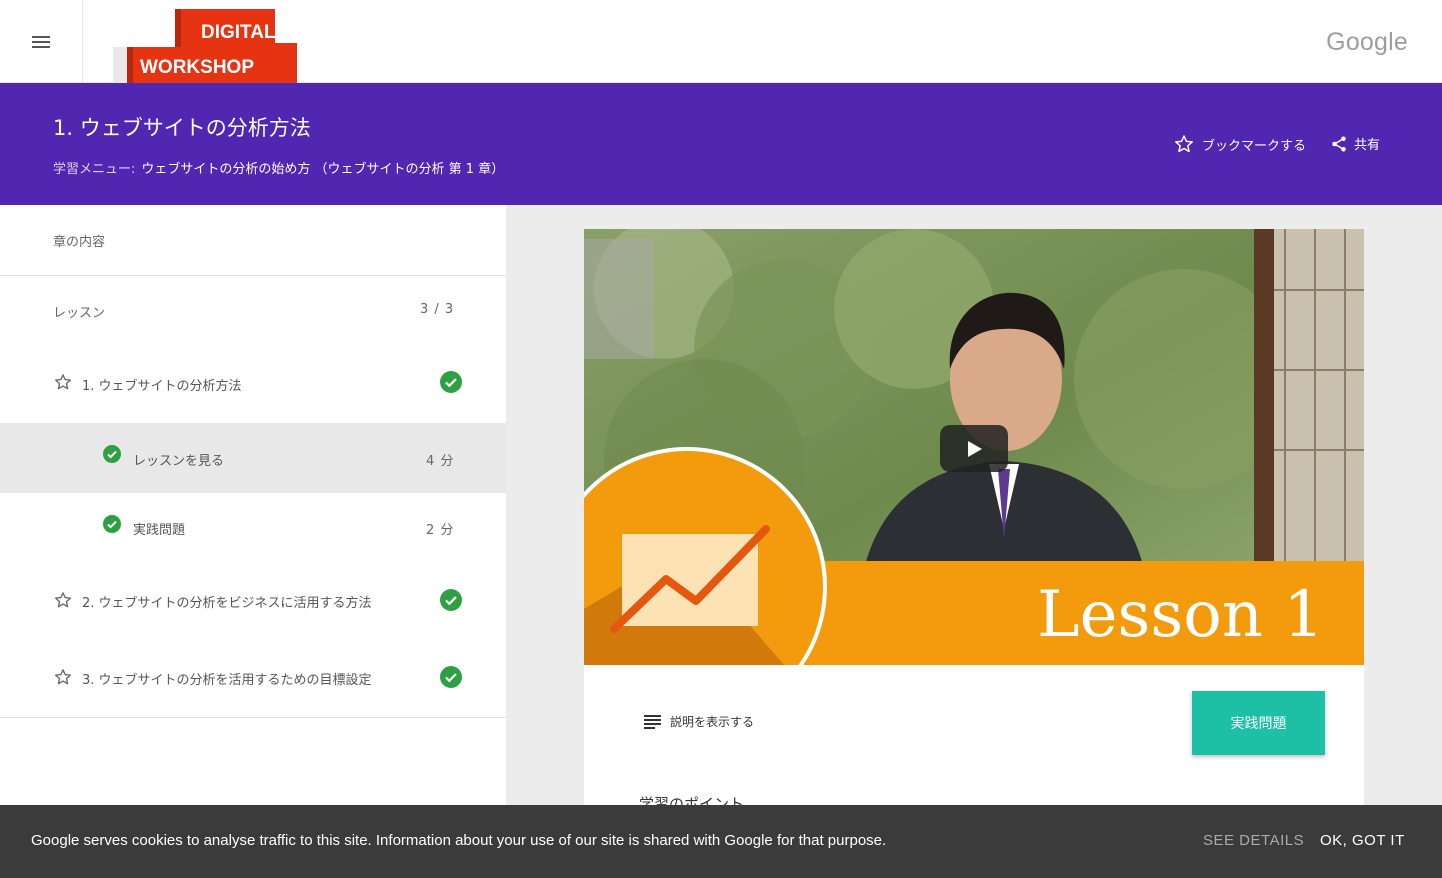 This screenshot has height=878, width=1442. I want to click on bookmark-label: ブックマークする, so click(1254, 146).